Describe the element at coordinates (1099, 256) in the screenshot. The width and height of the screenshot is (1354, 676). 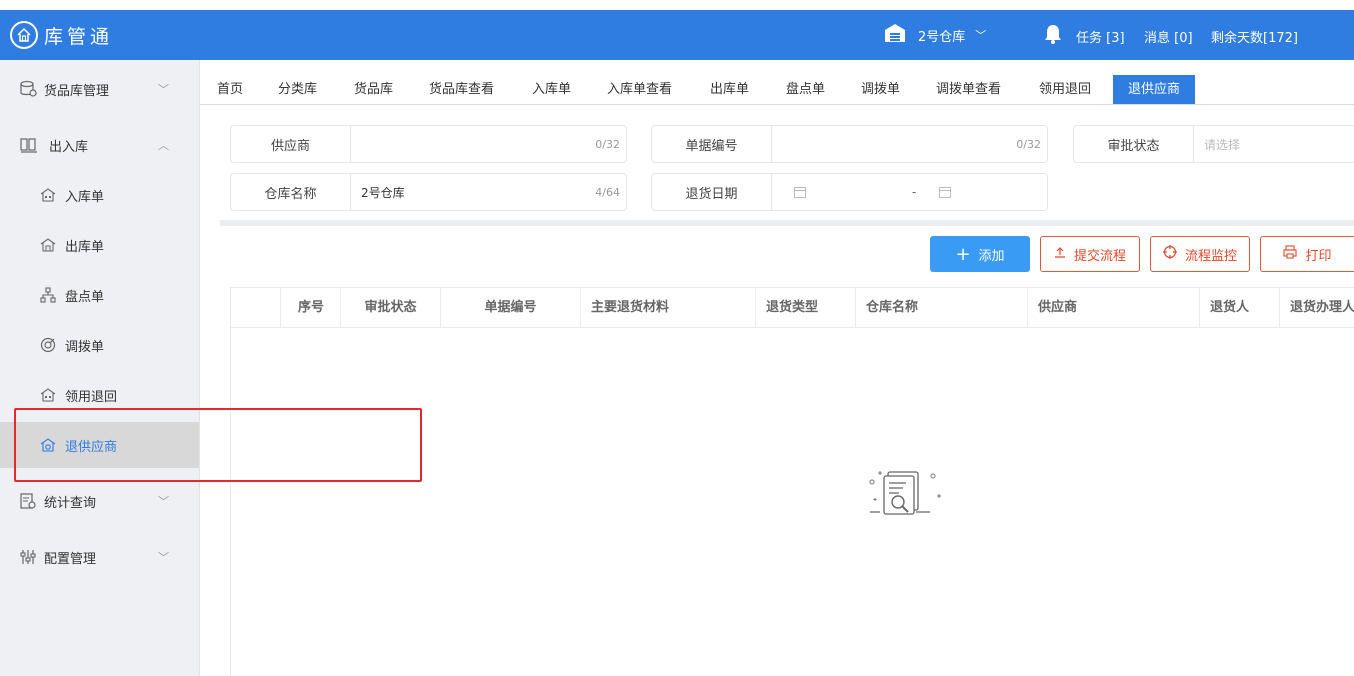
I see `submit-flow-label: 提交流程` at that location.